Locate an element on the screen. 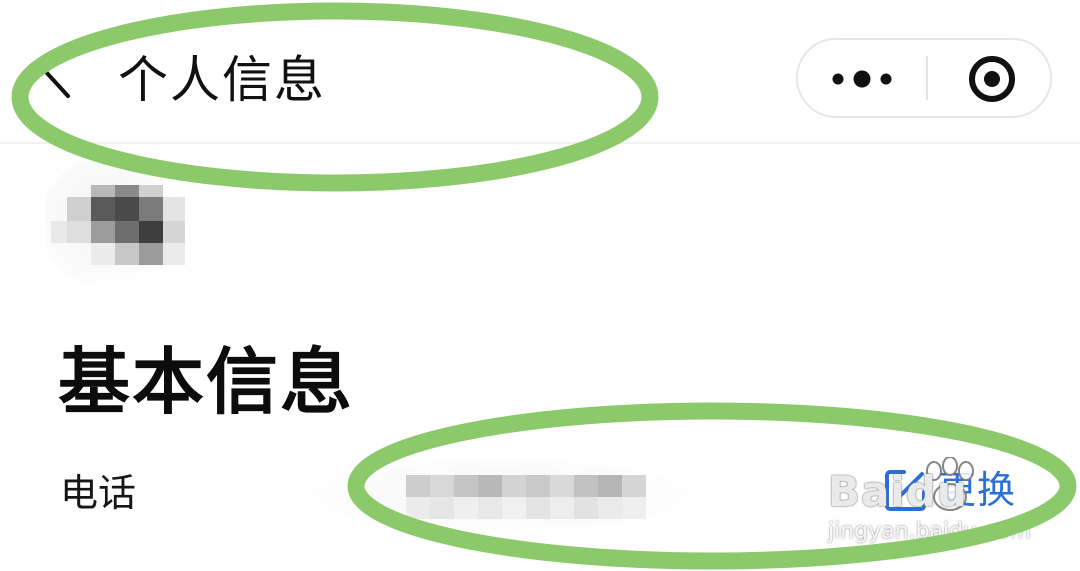 Image resolution: width=1080 pixels, height=571 pixels. change-phone-button: 更换 is located at coordinates (949, 490).